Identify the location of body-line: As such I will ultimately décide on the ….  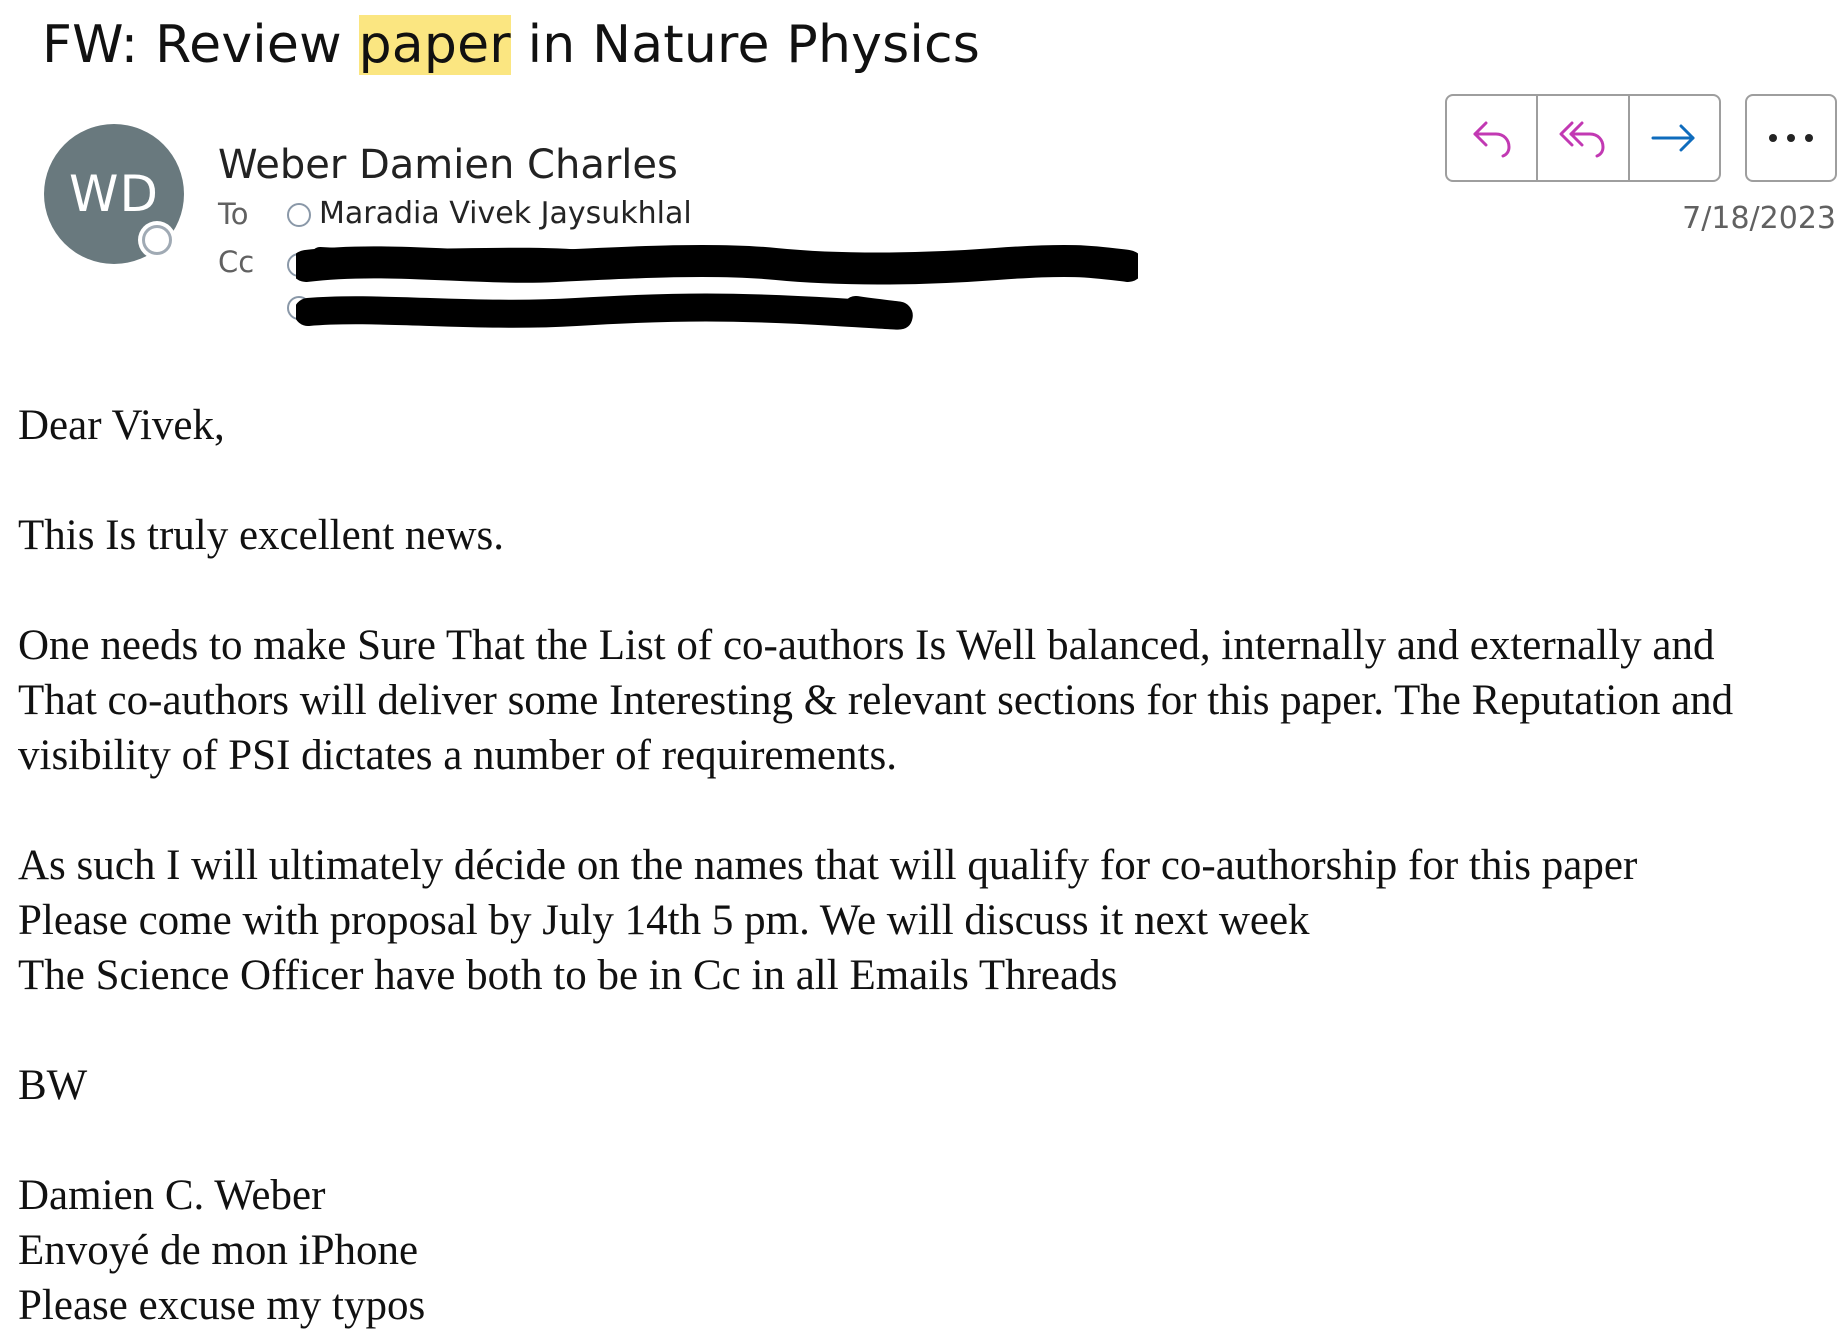
(828, 865).